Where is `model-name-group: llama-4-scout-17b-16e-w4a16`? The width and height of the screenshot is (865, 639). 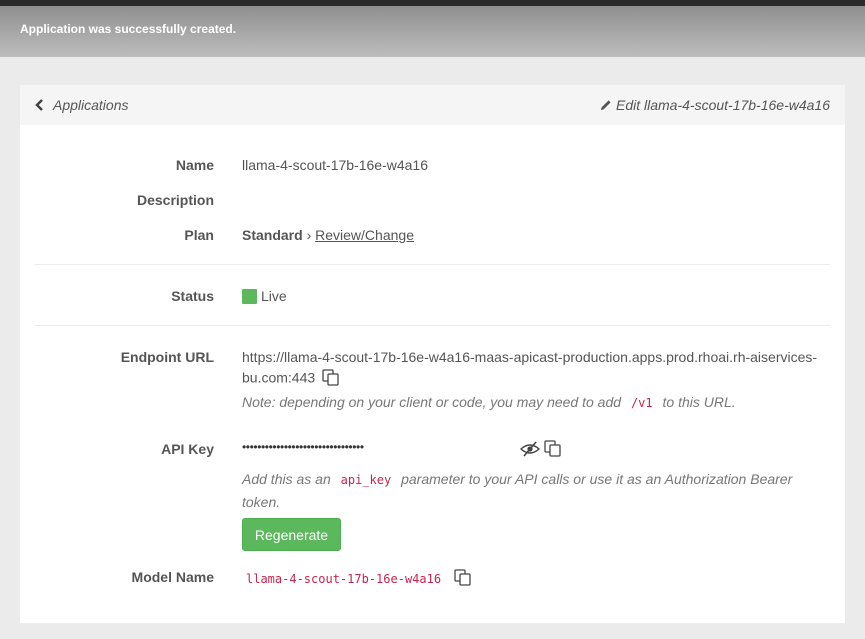
model-name-group: llama-4-scout-17b-16e-w4a16 is located at coordinates (357, 579).